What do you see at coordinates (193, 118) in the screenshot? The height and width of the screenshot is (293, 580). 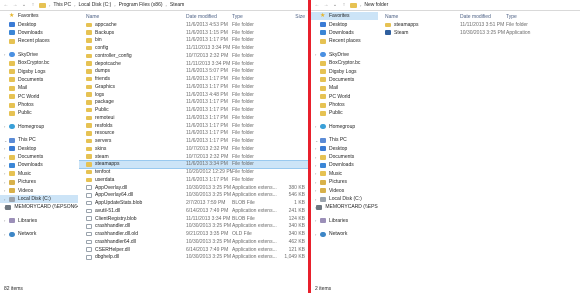 I see `file-row: remoteui 11/6/2013 1:17 PM File folder` at bounding box center [193, 118].